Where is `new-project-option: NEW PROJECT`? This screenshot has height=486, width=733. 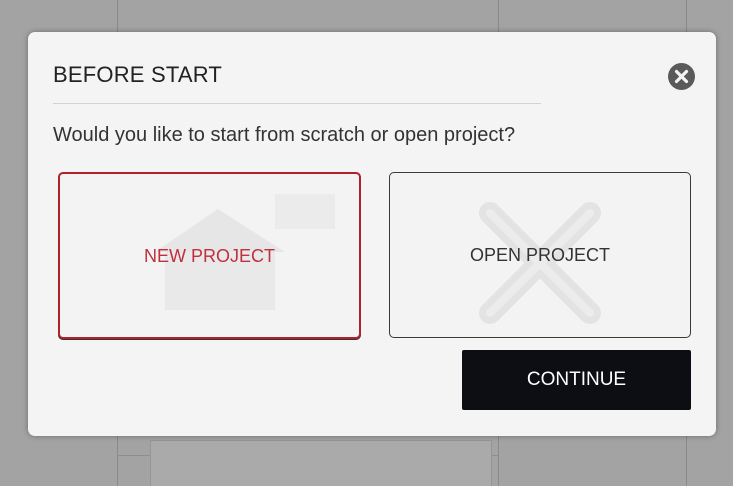 new-project-option: NEW PROJECT is located at coordinates (209, 255).